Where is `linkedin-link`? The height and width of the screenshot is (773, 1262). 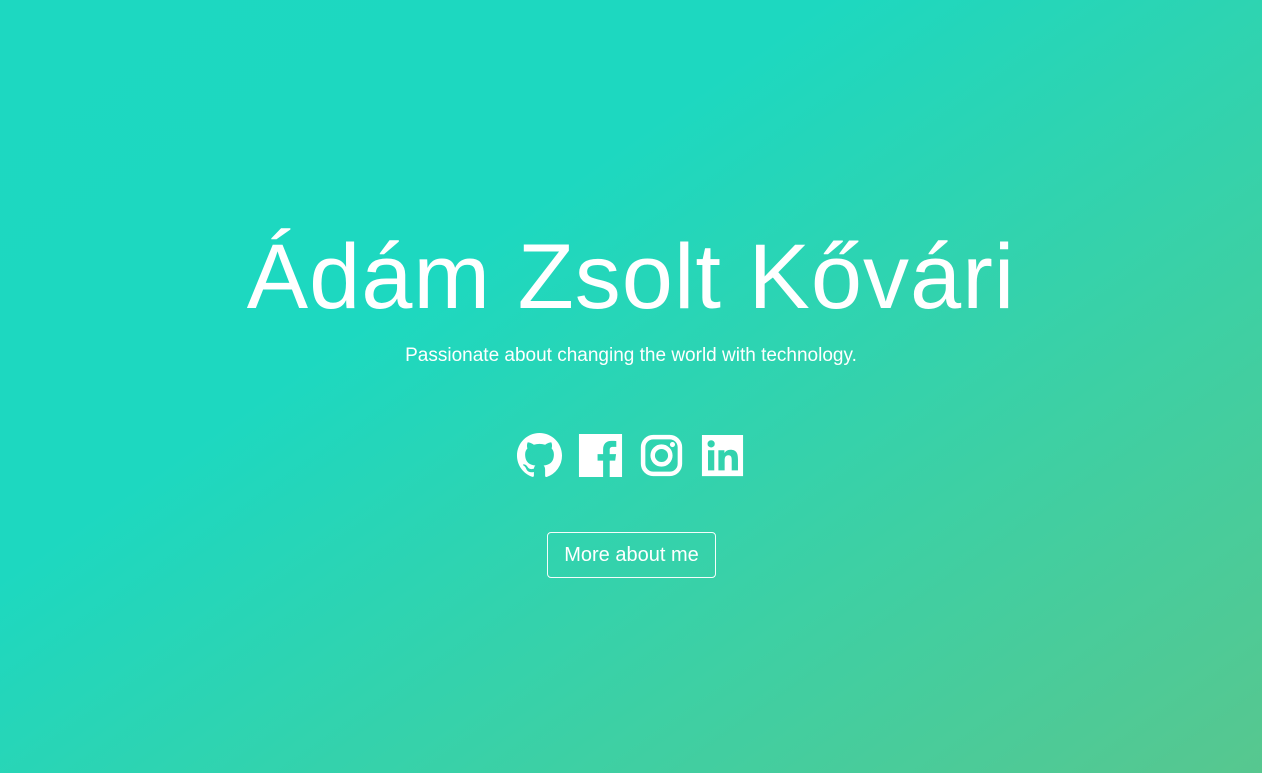
linkedin-link is located at coordinates (722, 455).